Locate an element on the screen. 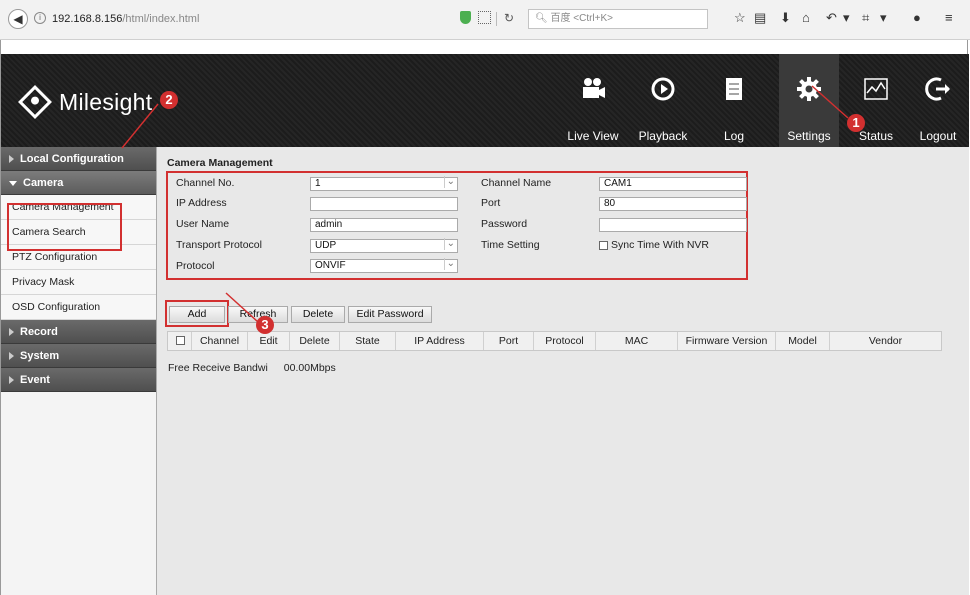 Image resolution: width=970 pixels, height=595 pixels. column-header: Channel is located at coordinates (220, 341).